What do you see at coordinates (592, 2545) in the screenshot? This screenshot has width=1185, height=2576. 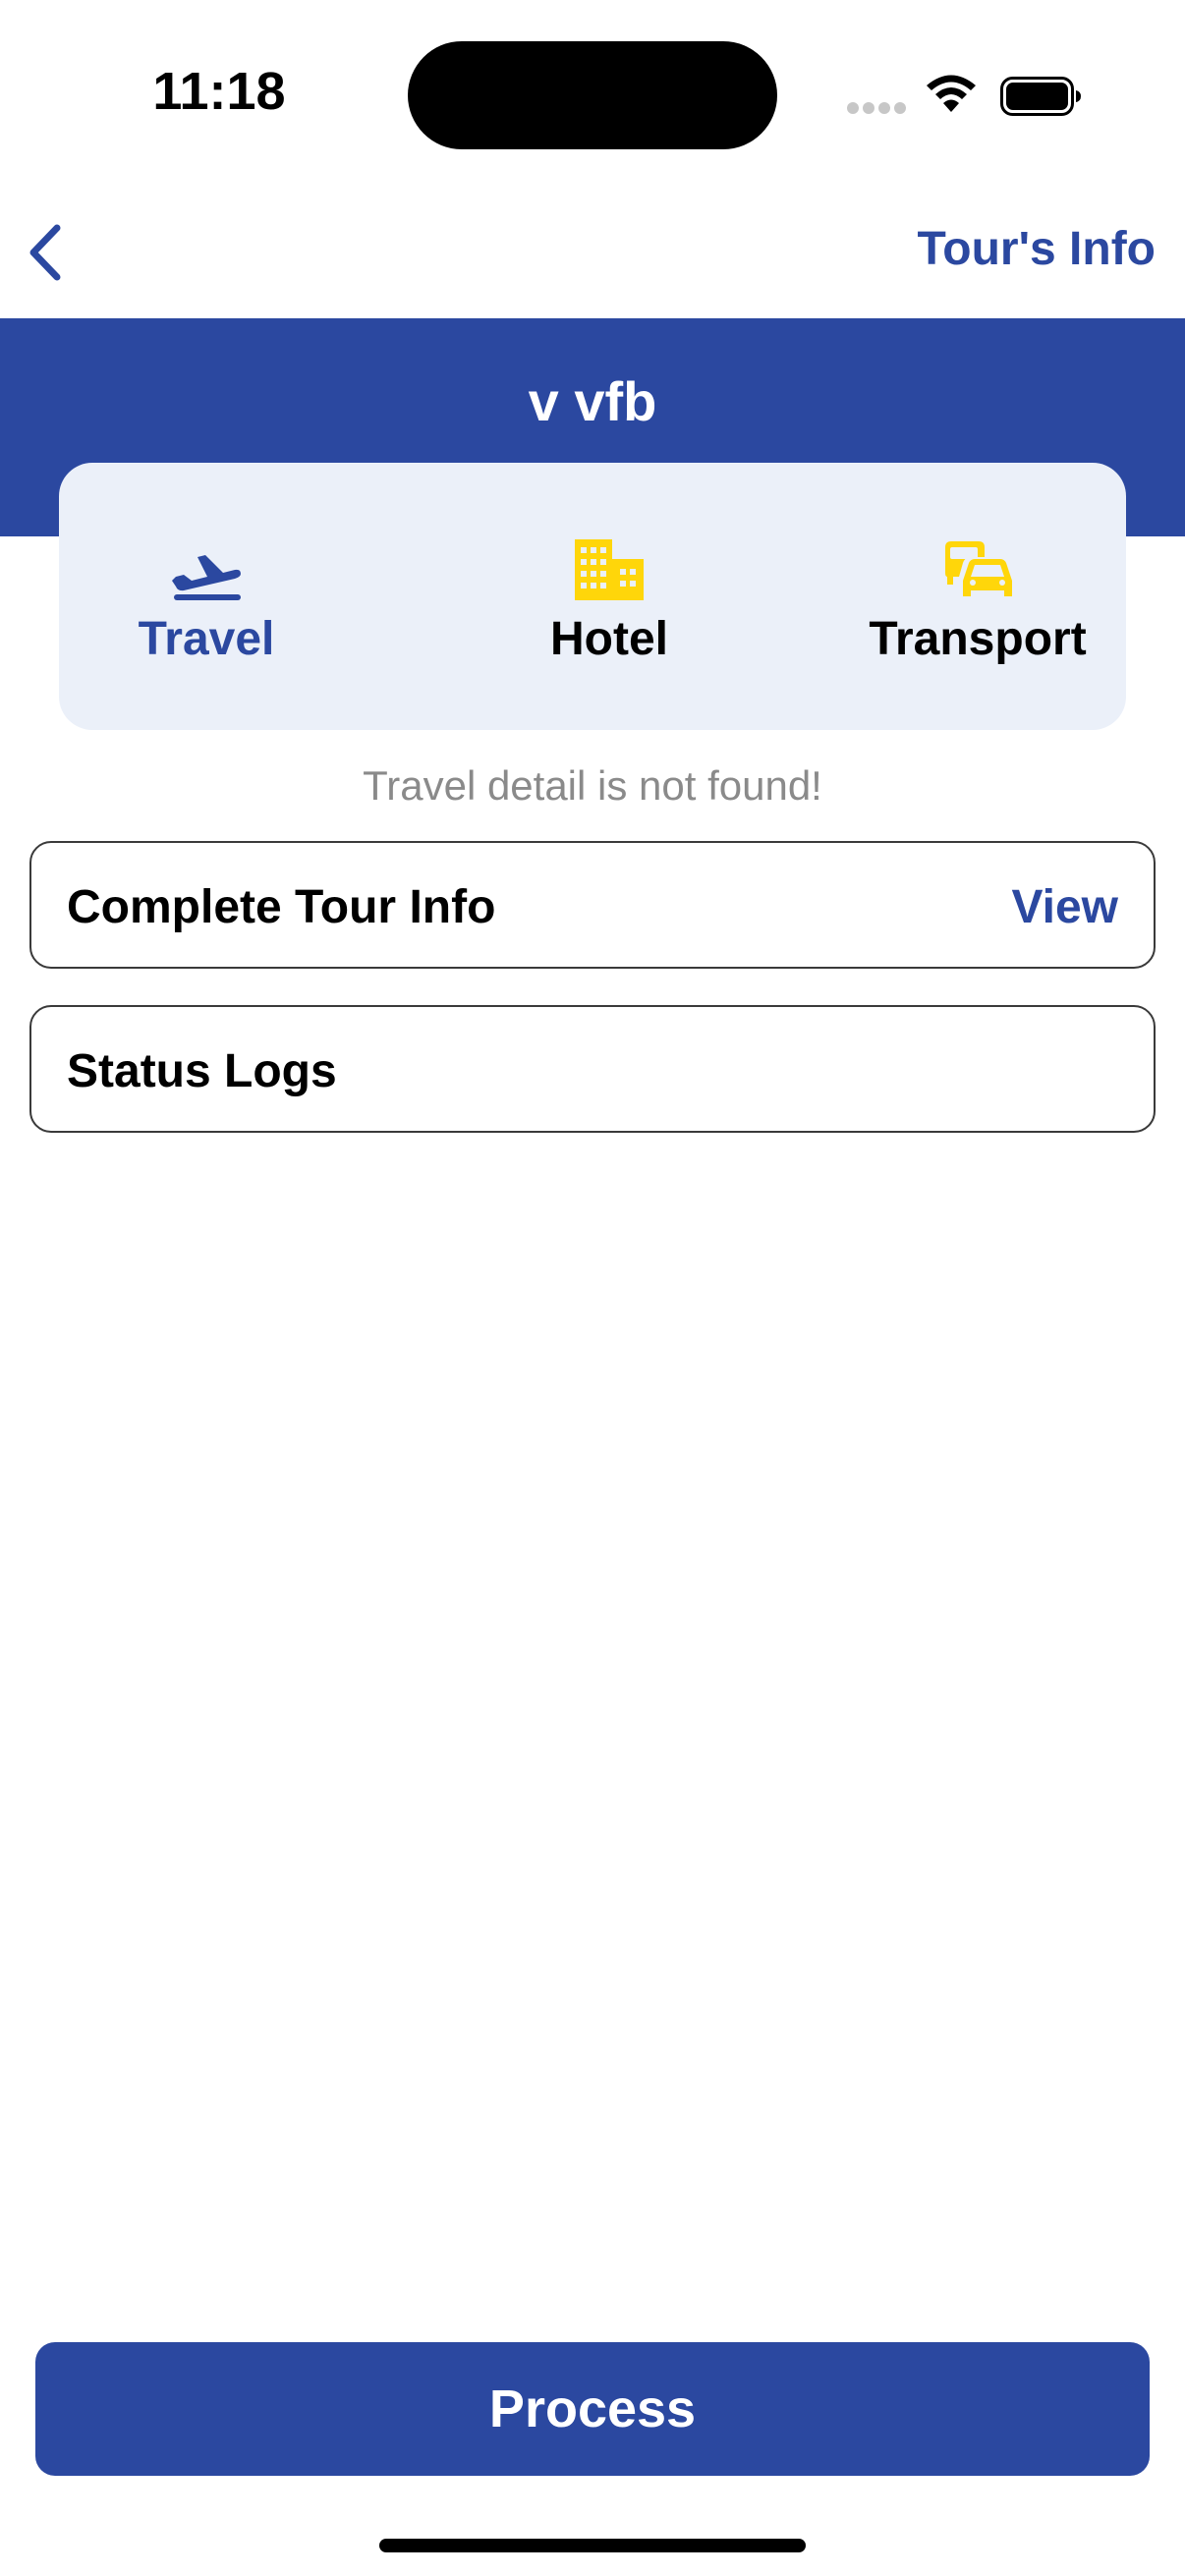 I see `home-indicator` at bounding box center [592, 2545].